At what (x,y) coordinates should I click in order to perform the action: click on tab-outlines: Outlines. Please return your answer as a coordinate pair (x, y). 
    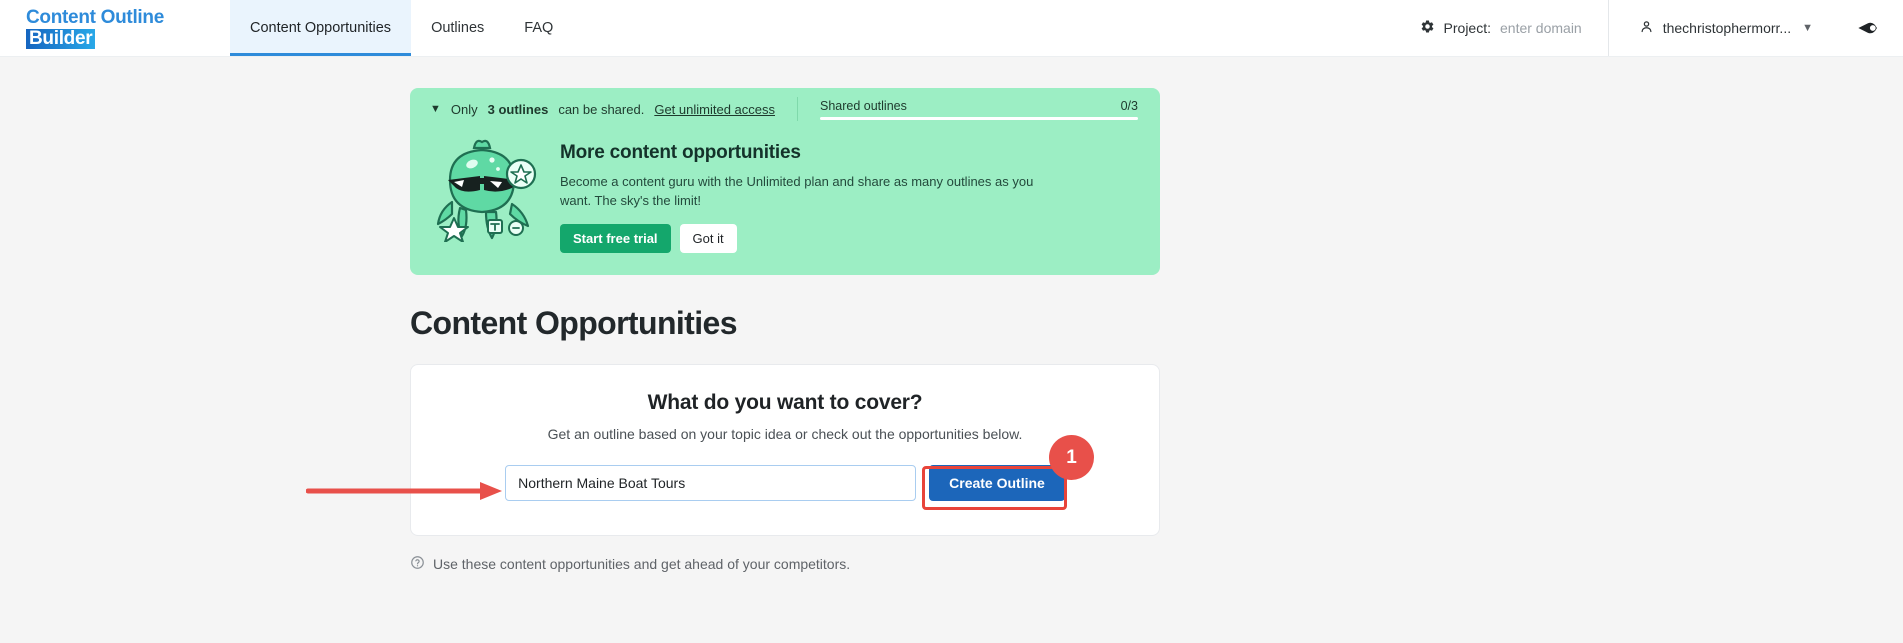
    Looking at the image, I should click on (457, 28).